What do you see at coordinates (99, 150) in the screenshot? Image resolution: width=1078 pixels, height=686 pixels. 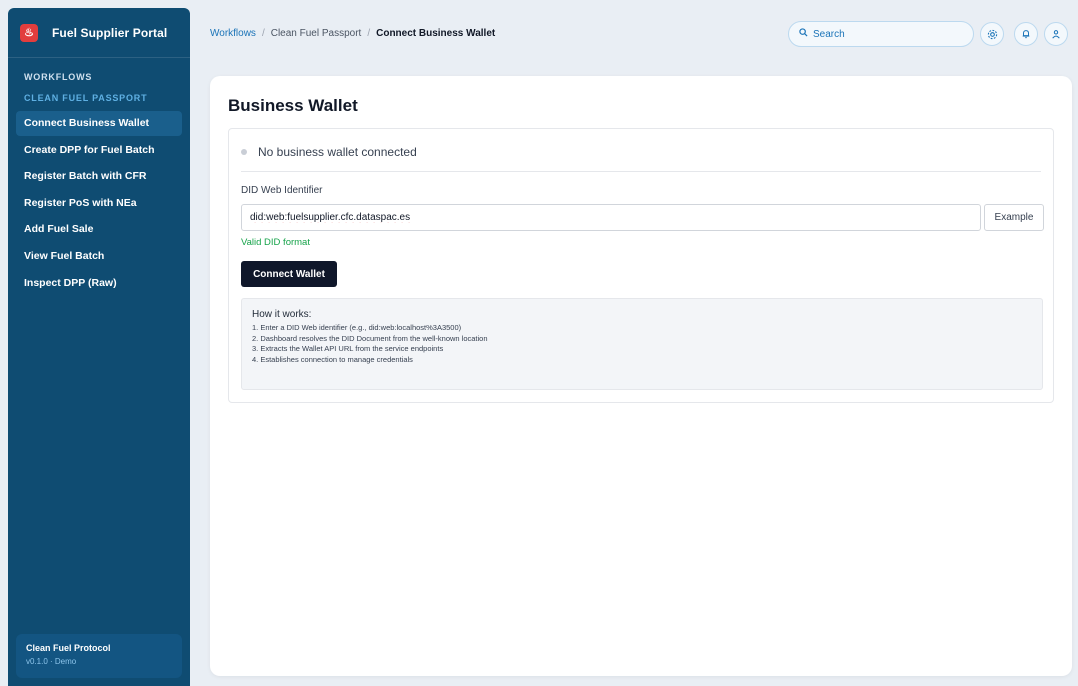 I see `sidebar-item-create-dpp: Create DPP for Fuel Batch` at bounding box center [99, 150].